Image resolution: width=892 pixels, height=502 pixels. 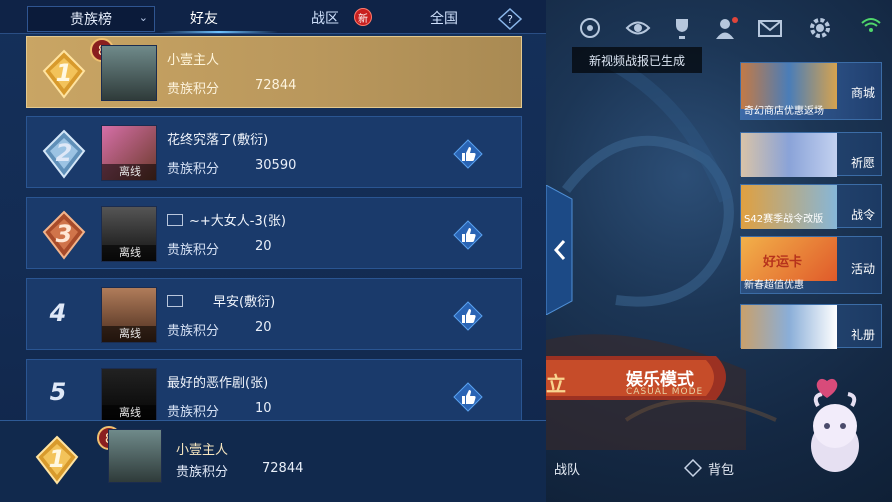 What do you see at coordinates (204, 18) in the screenshot?
I see `tab-friends: 好友` at bounding box center [204, 18].